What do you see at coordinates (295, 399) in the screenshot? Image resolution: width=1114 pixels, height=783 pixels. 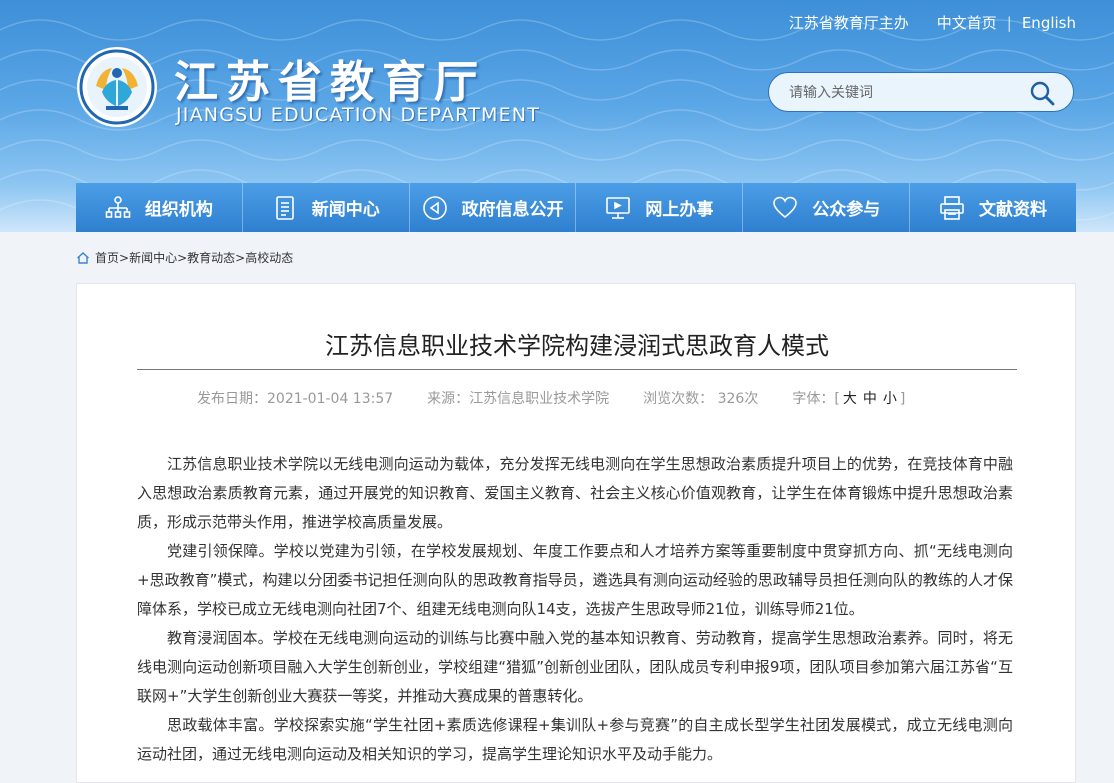 I see `publish-date: 发布日期：2021-01-04 13:57` at bounding box center [295, 399].